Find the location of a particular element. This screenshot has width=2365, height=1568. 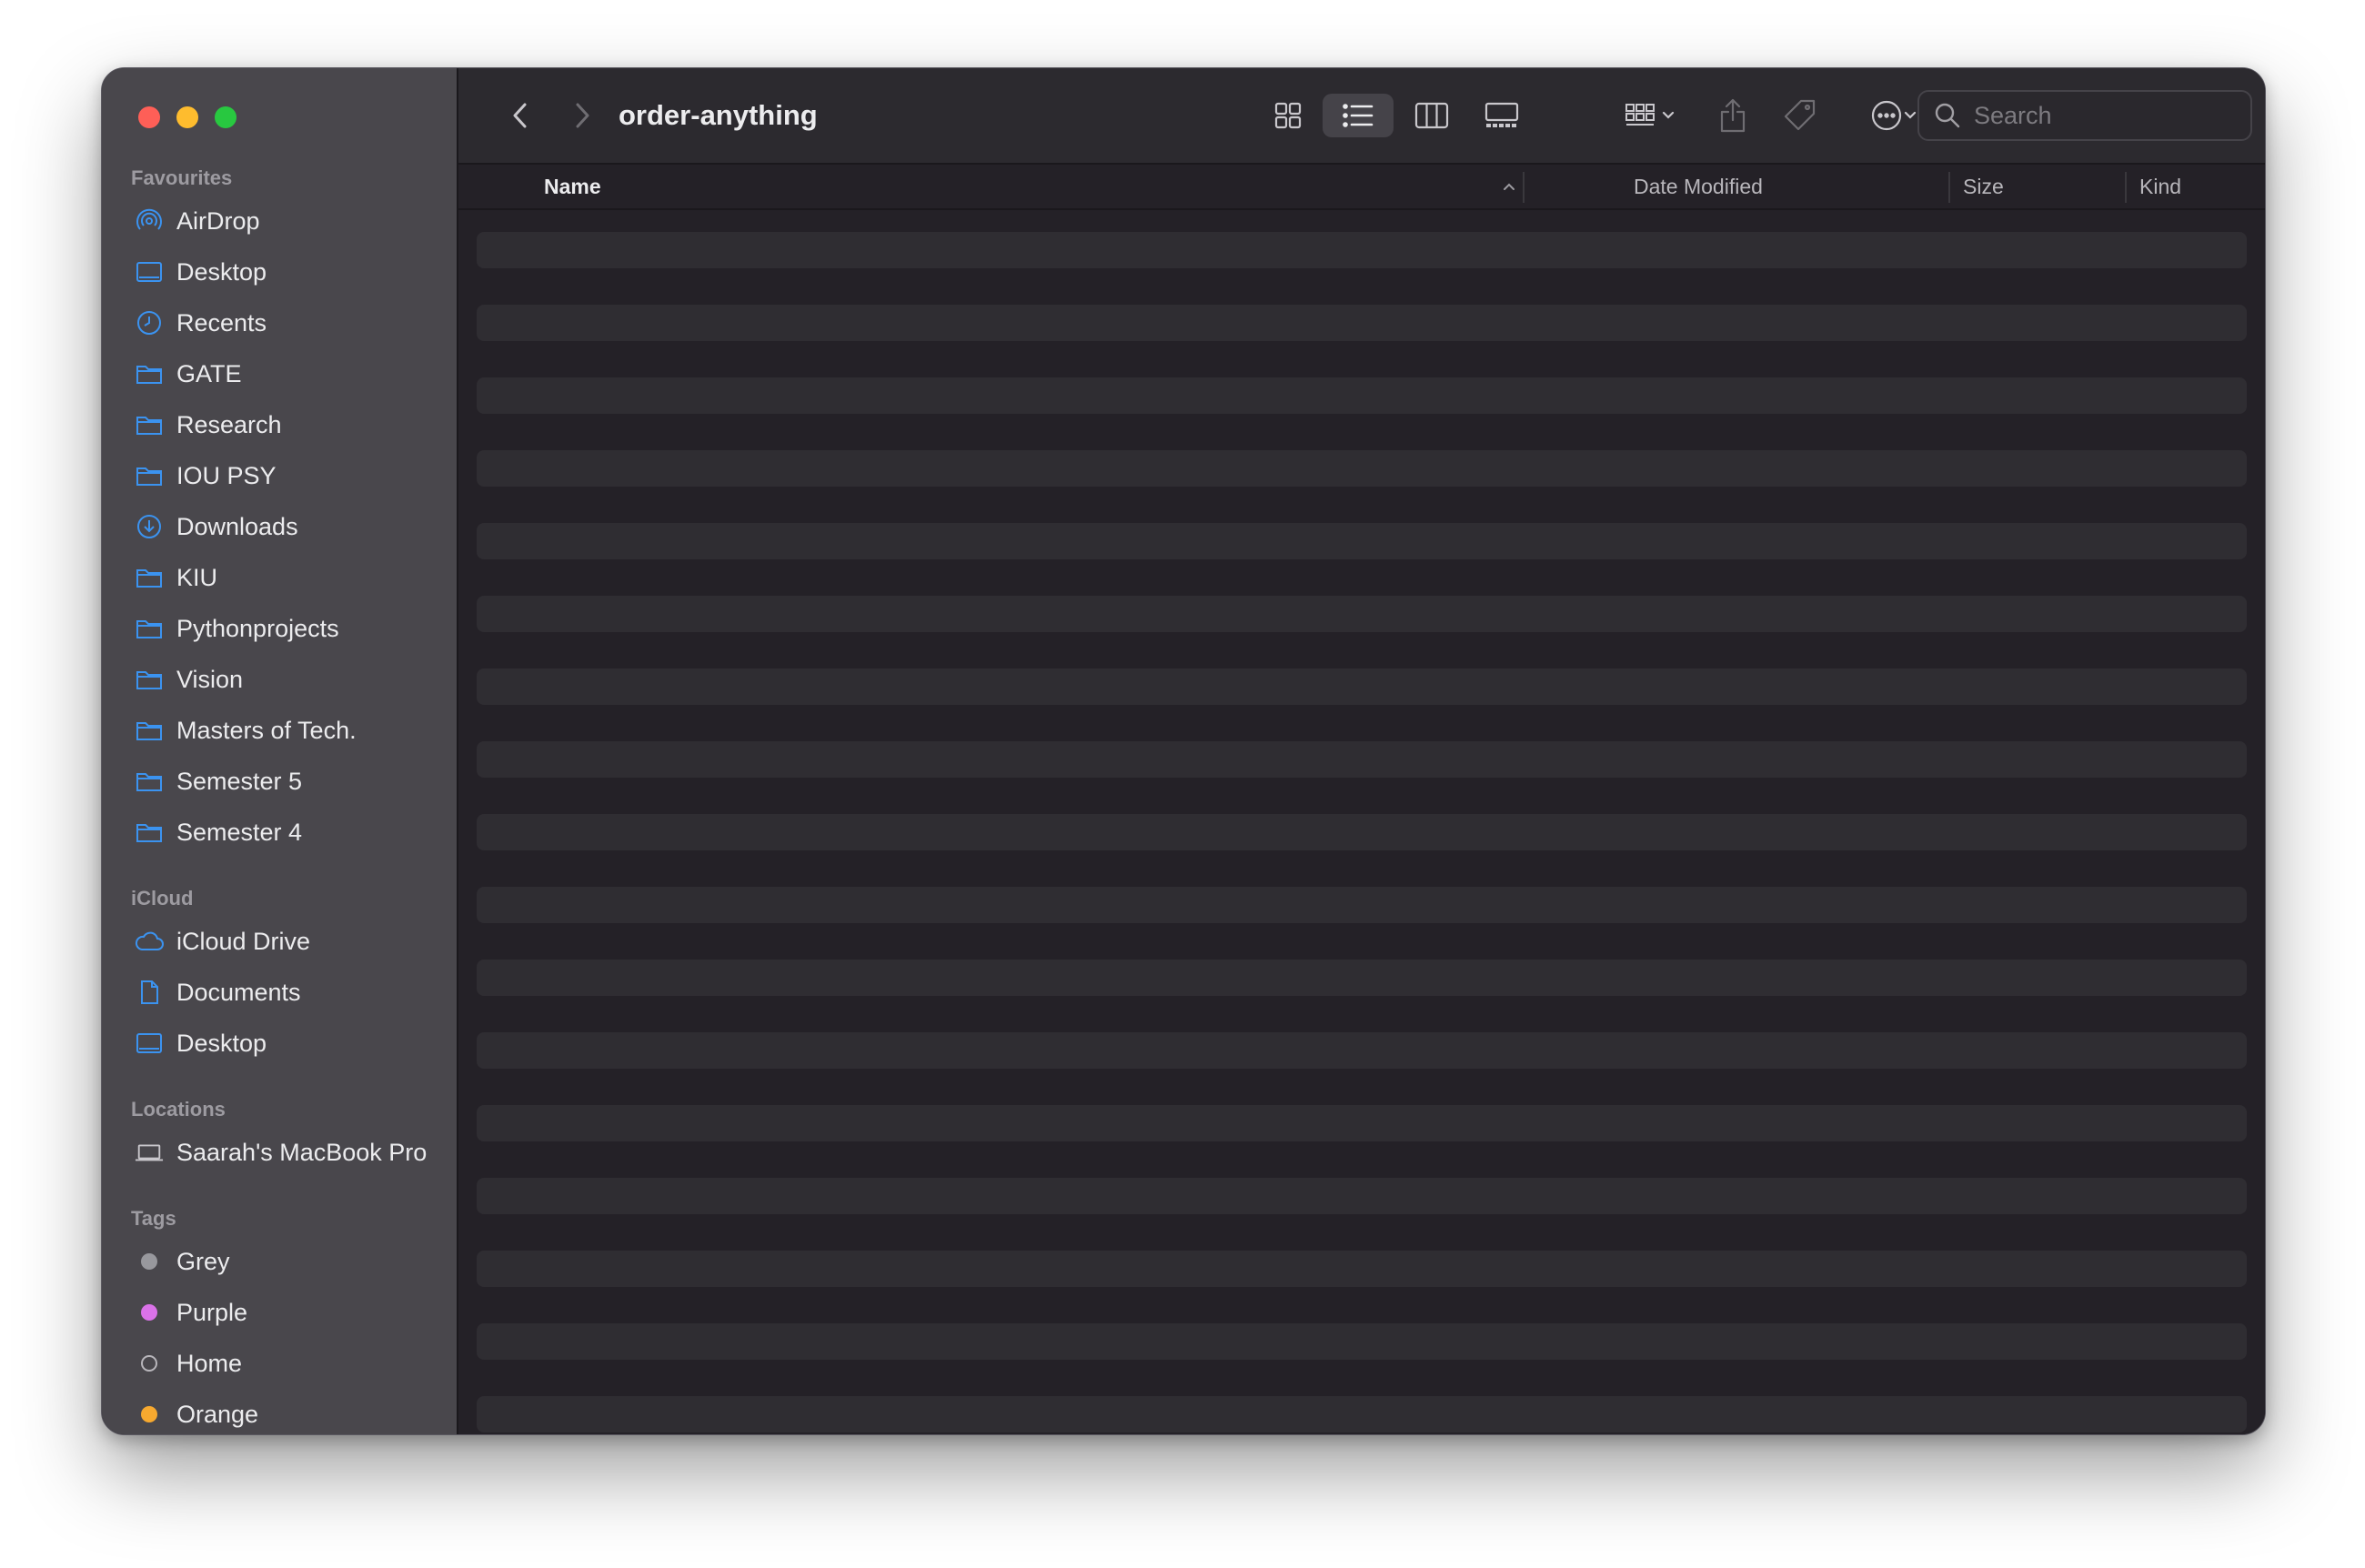

sidebar-item-kiu: KIU is located at coordinates (279, 577).